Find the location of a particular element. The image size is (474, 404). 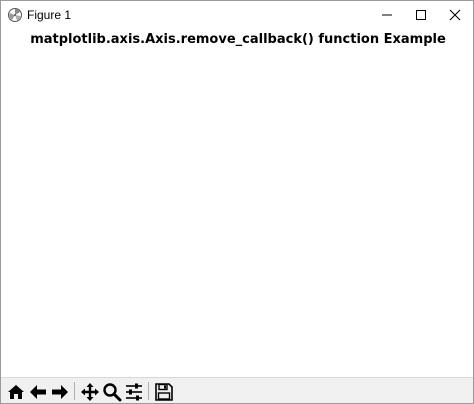

save-button is located at coordinates (164, 392).